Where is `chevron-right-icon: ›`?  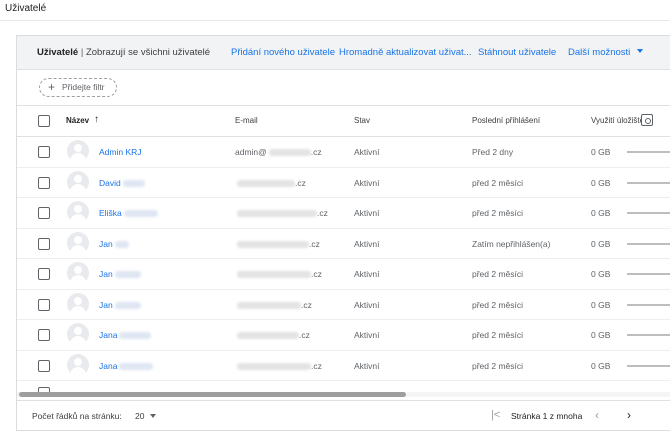 chevron-right-icon: › is located at coordinates (629, 415).